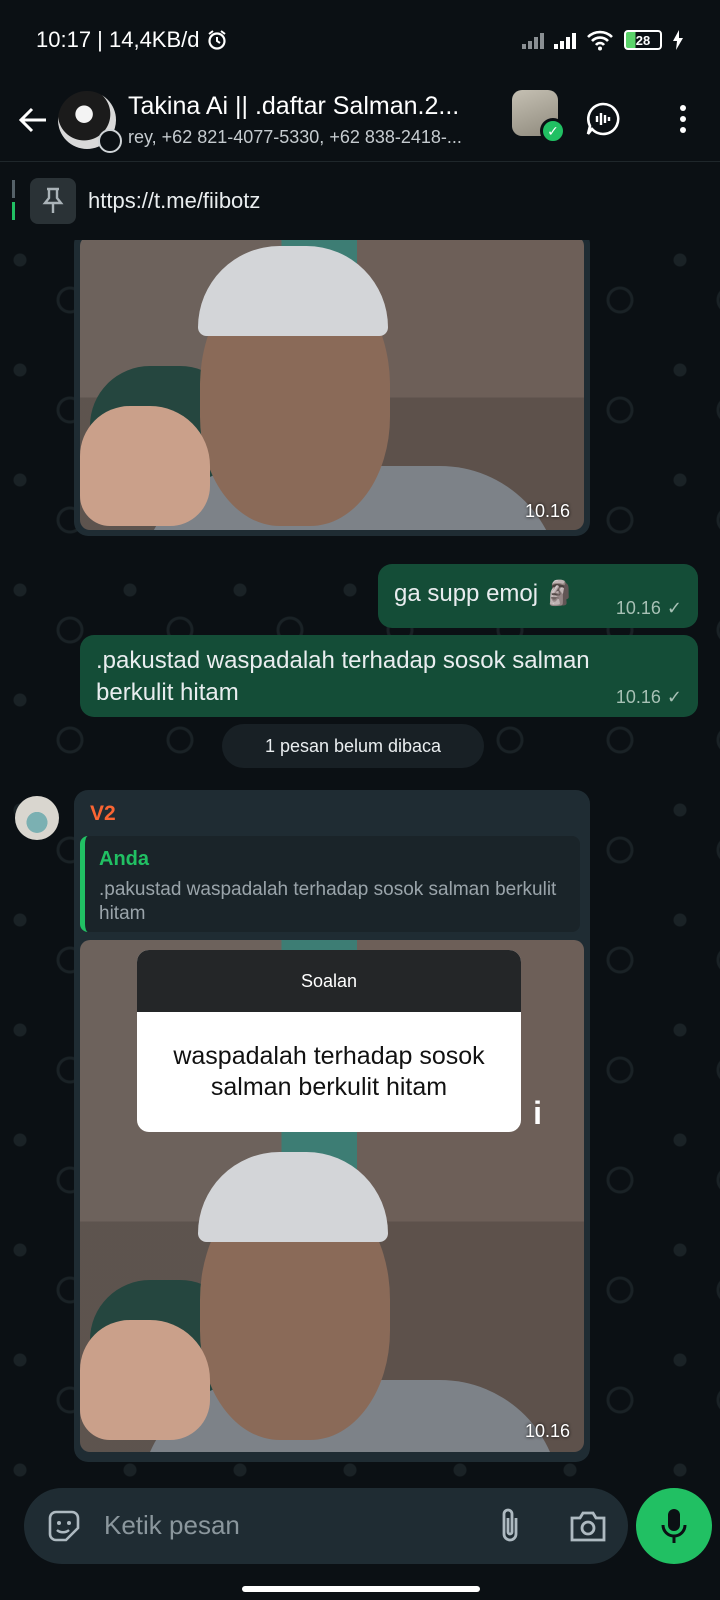 Image resolution: width=720 pixels, height=1600 pixels. What do you see at coordinates (565, 40) in the screenshot?
I see `signal-icon` at bounding box center [565, 40].